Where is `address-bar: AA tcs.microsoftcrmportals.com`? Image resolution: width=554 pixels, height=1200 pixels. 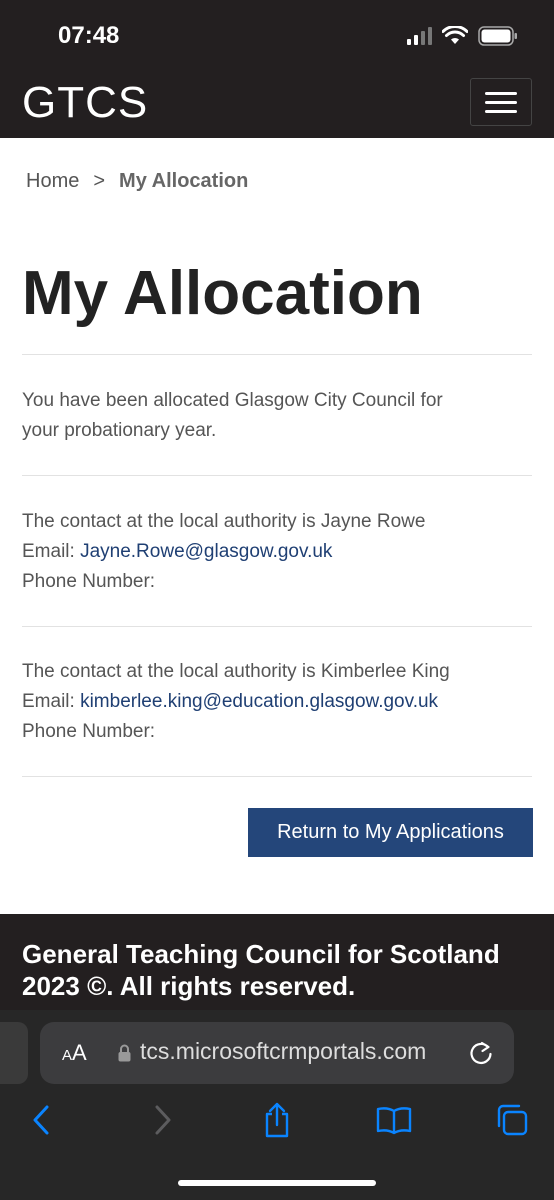
address-bar: AA tcs.microsoftcrmportals.com is located at coordinates (277, 1053).